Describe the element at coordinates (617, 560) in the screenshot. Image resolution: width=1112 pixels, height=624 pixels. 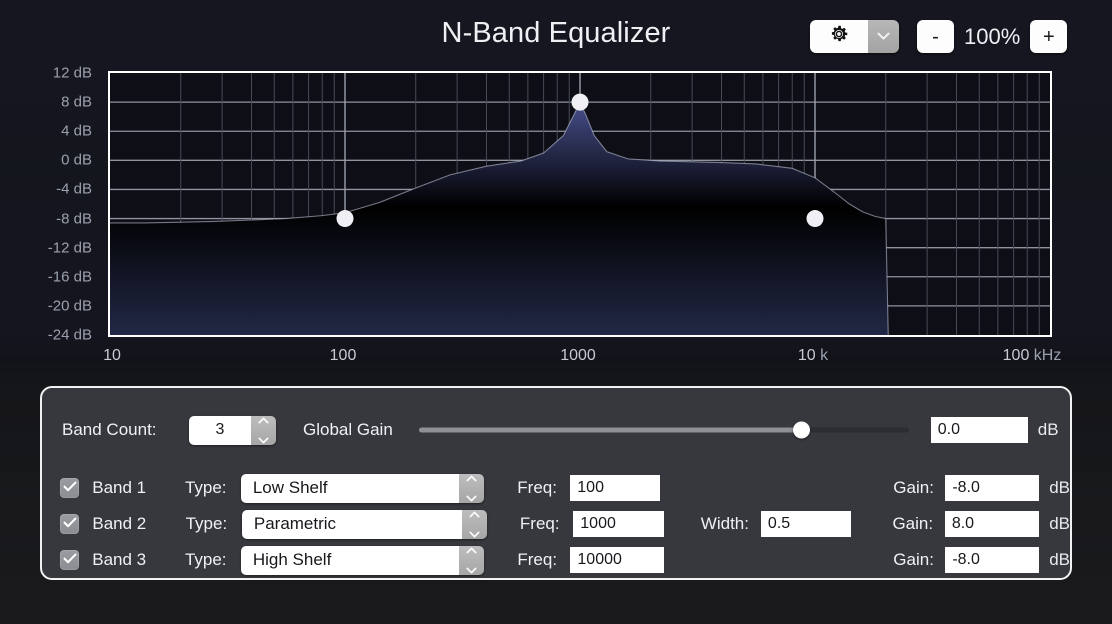
I see `band-3-freq-field: 10000` at that location.